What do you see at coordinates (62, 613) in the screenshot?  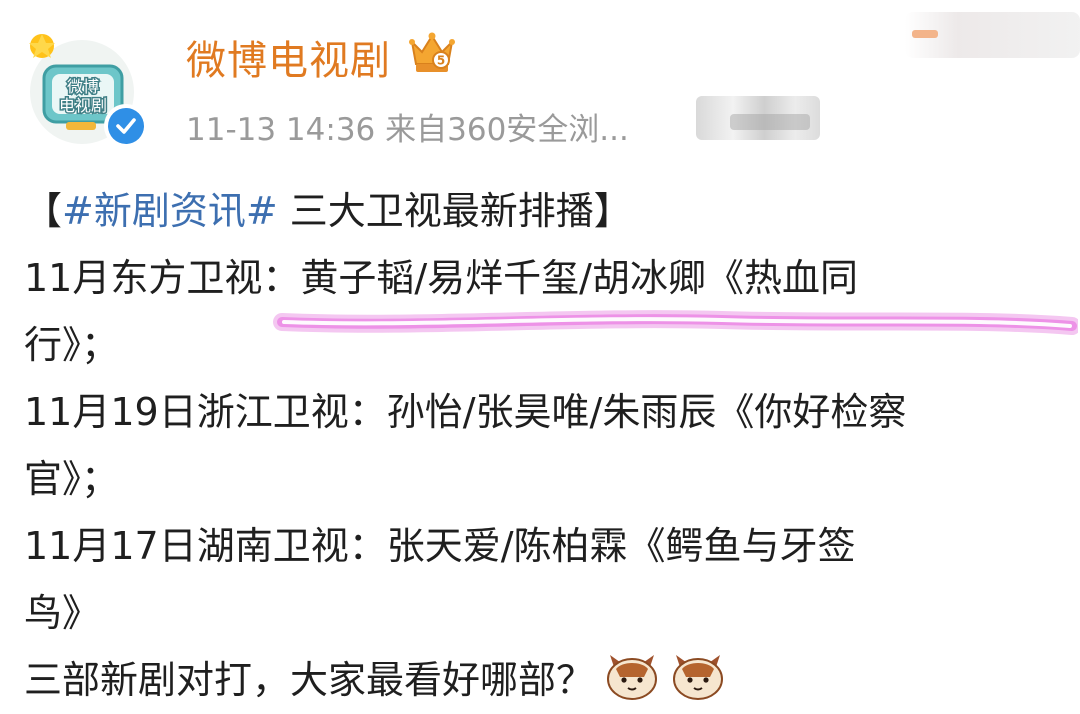 I see `schedule-line-hunan-cont: 鸟》` at bounding box center [62, 613].